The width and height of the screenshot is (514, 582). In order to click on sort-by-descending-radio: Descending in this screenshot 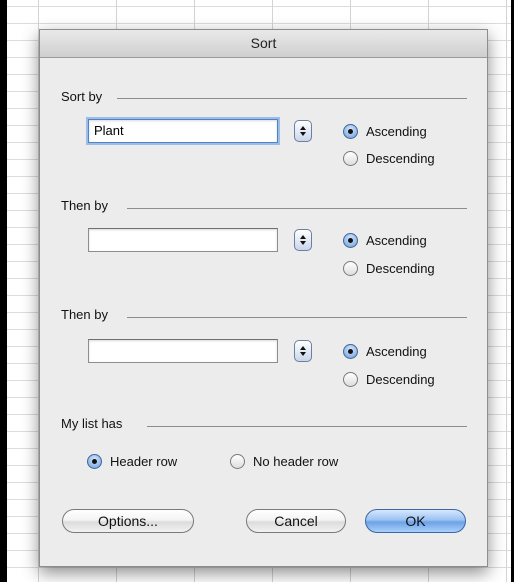, I will do `click(389, 158)`.